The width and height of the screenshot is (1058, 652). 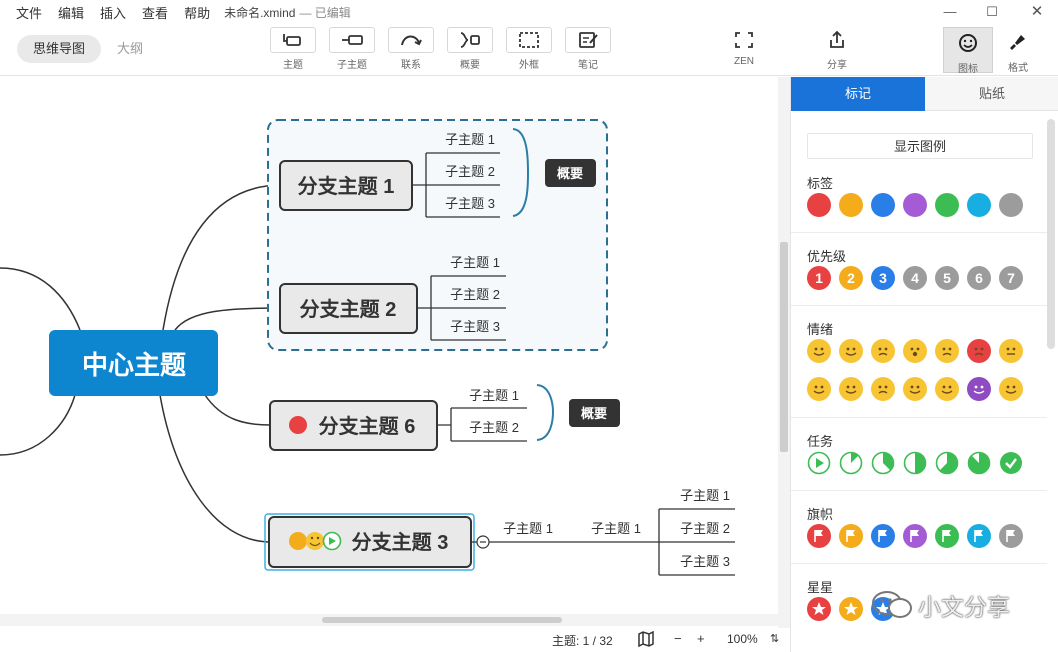 I want to click on vertical-scroll-thumb, so click(x=784, y=347).